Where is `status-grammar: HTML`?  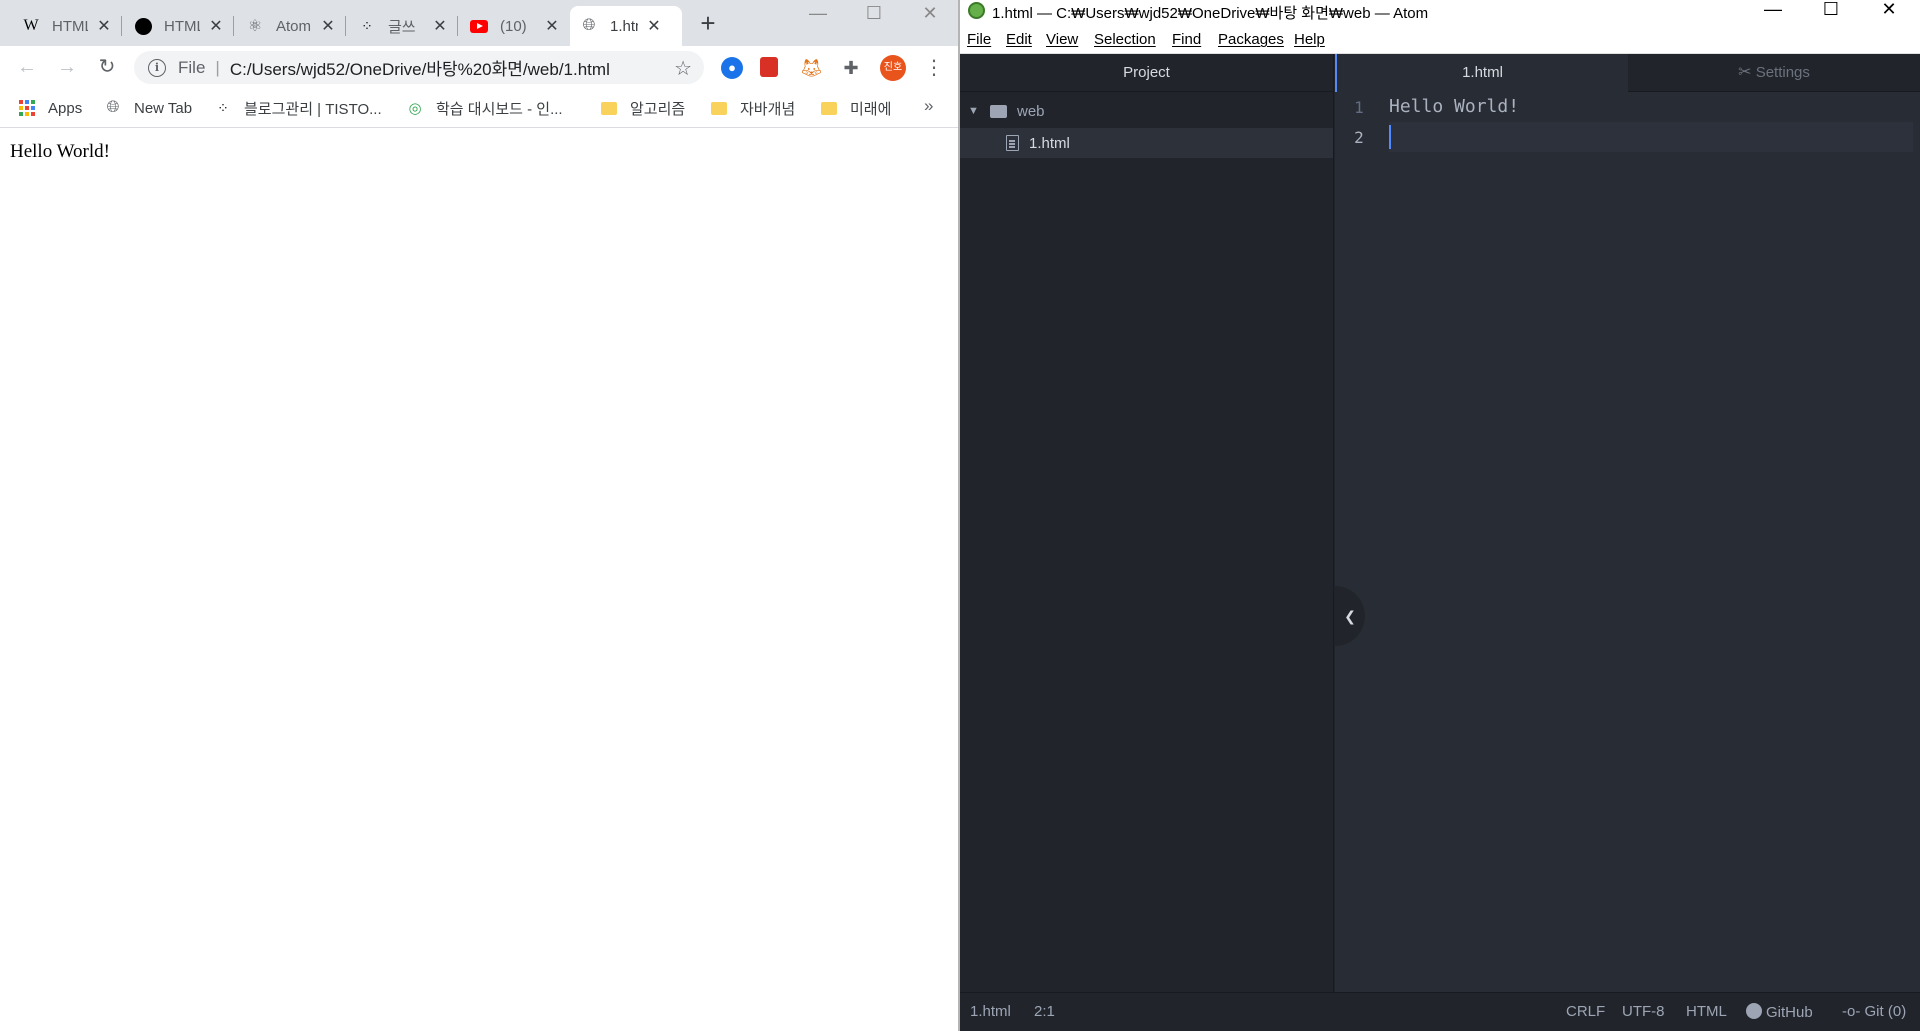
status-grammar: HTML is located at coordinates (1706, 1011).